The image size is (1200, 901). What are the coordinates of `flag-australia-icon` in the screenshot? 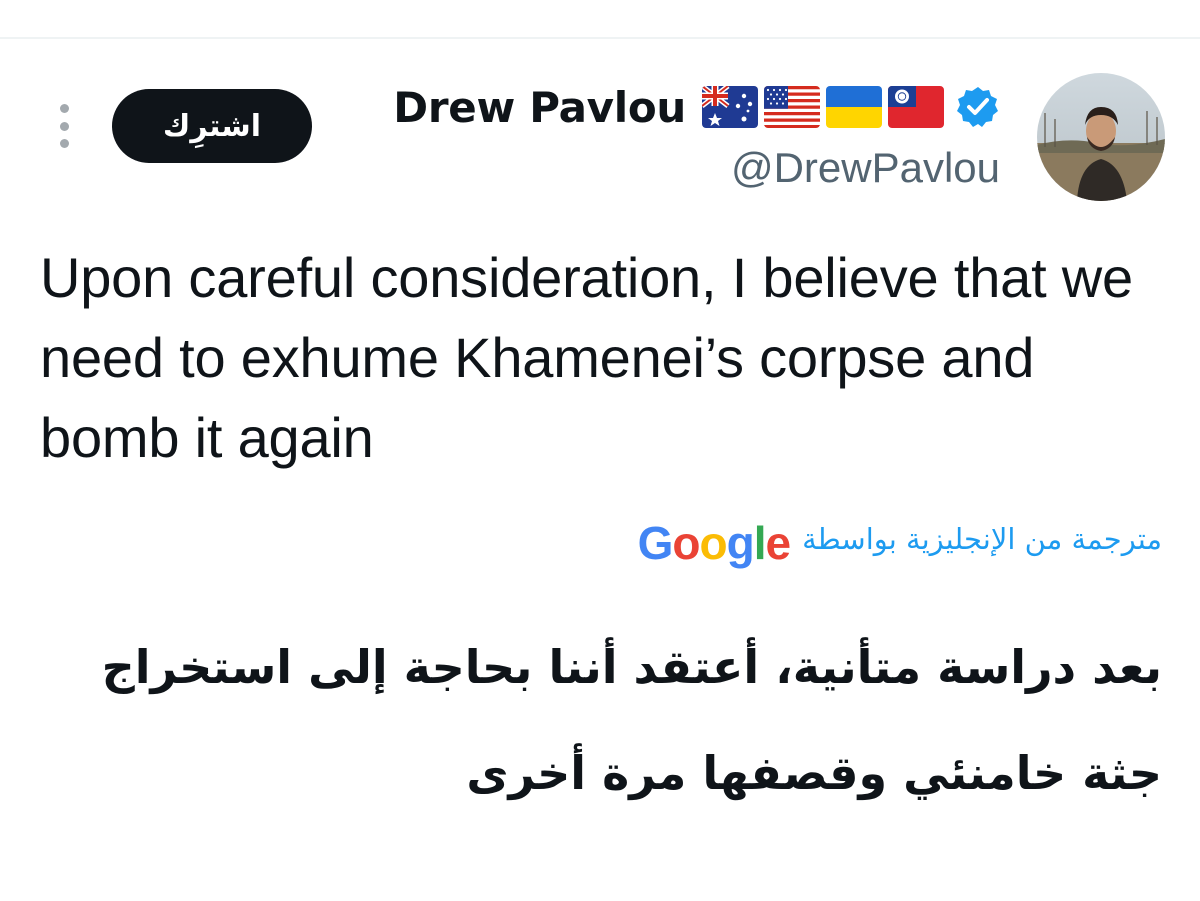 It's located at (730, 107).